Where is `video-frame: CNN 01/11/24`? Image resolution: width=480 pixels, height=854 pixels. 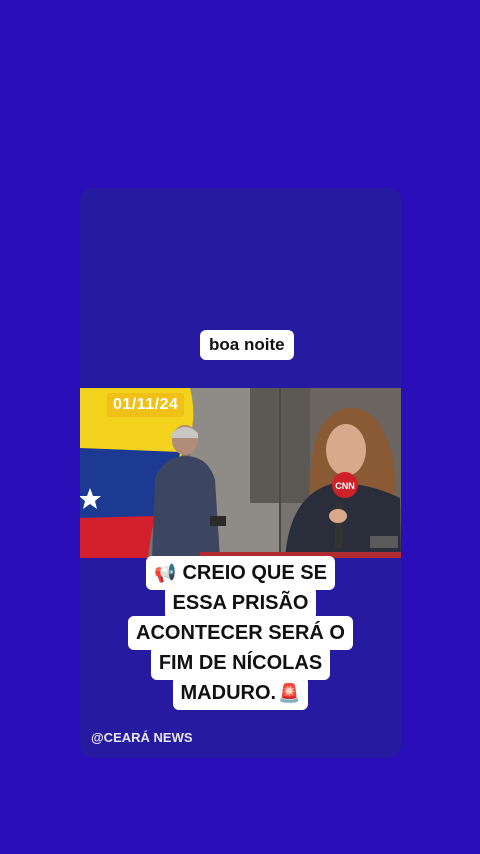 video-frame: CNN 01/11/24 is located at coordinates (240, 473).